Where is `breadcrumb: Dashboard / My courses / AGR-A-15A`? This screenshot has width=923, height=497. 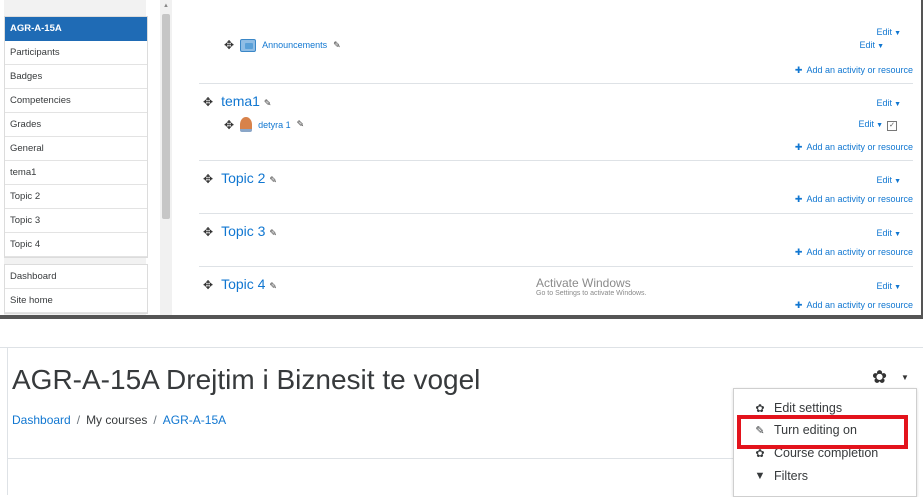 breadcrumb: Dashboard / My courses / AGR-A-15A is located at coordinates (119, 420).